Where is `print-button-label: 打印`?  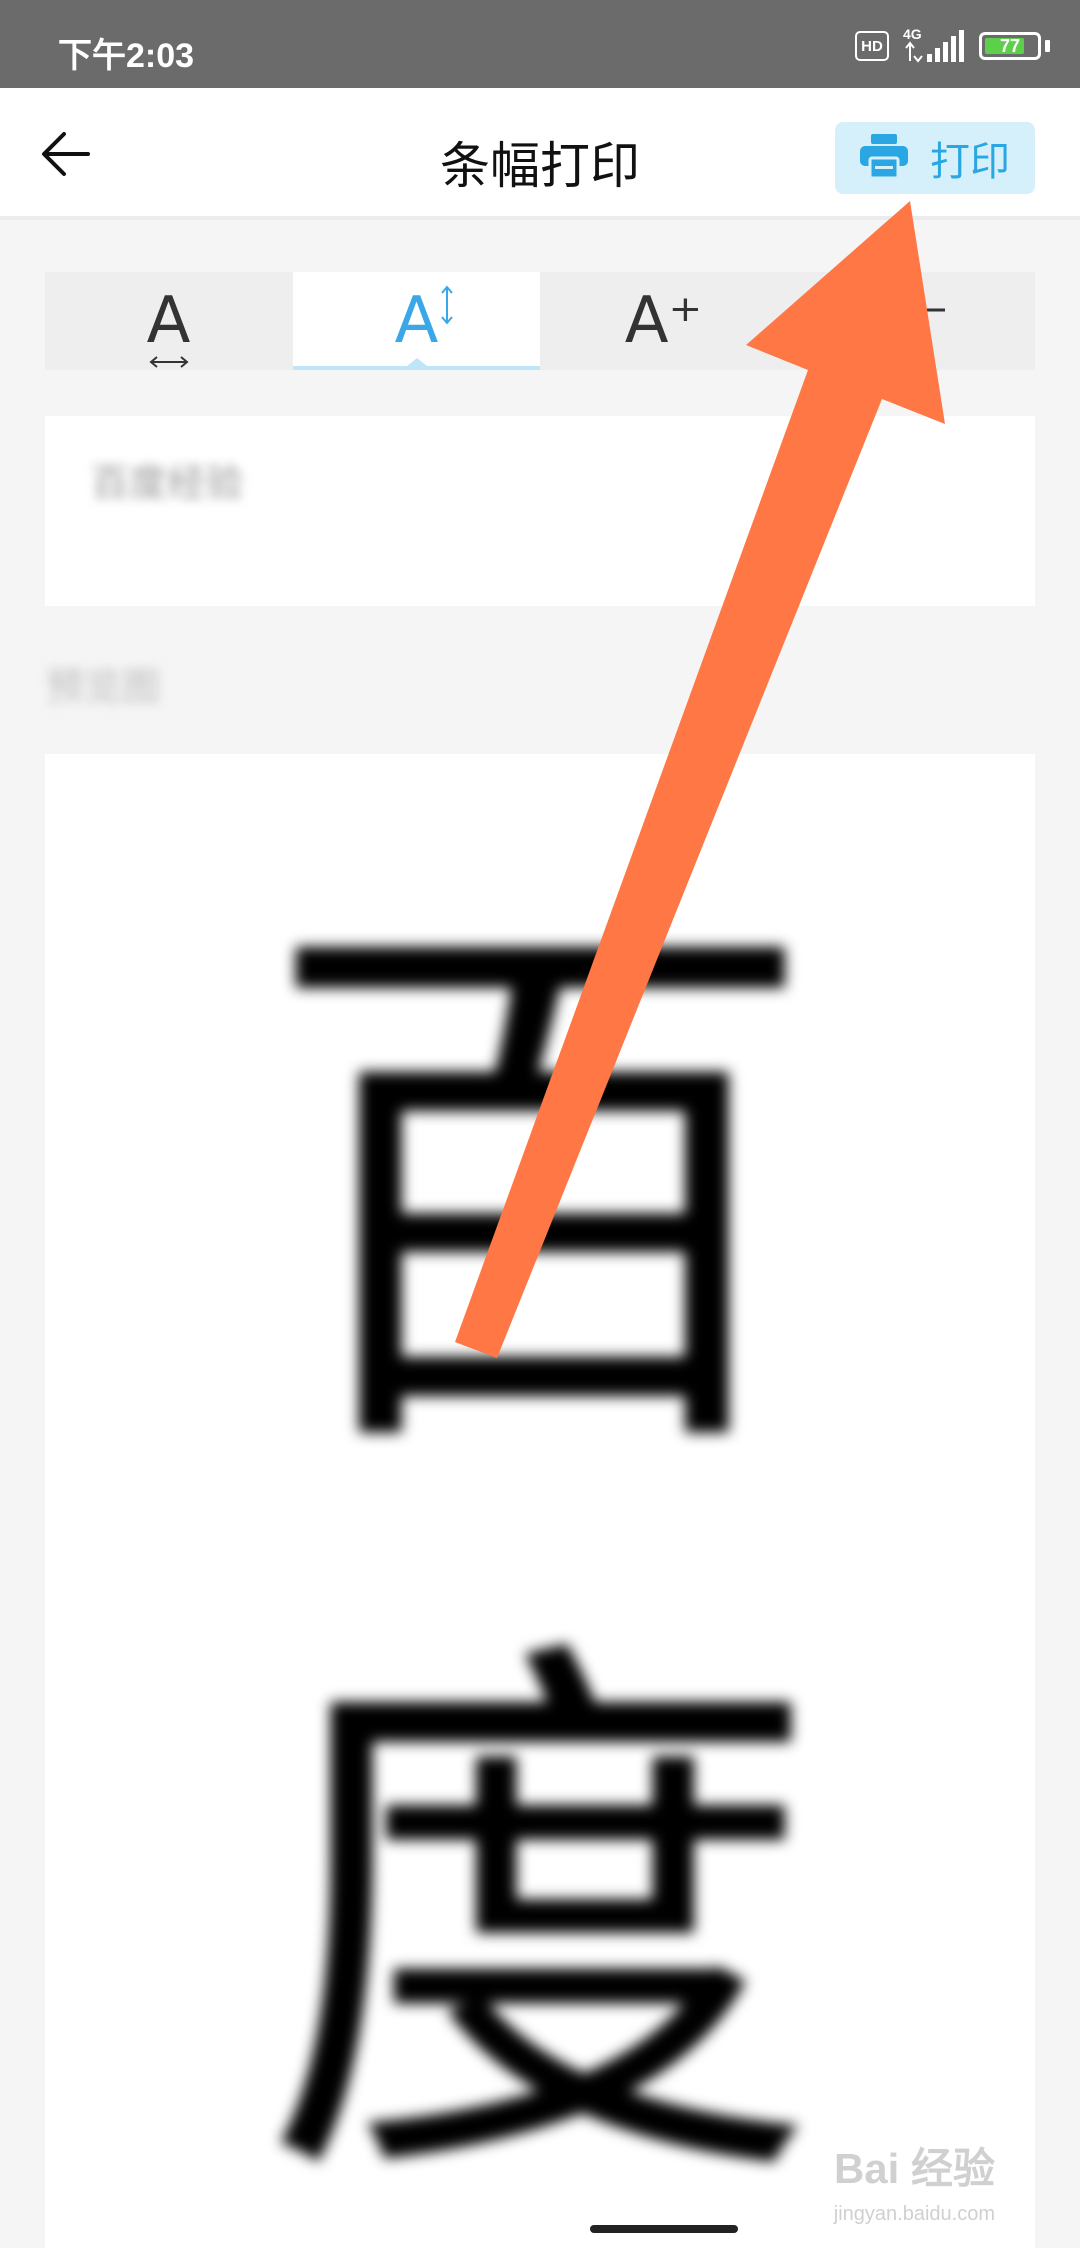 print-button-label: 打印 is located at coordinates (970, 162).